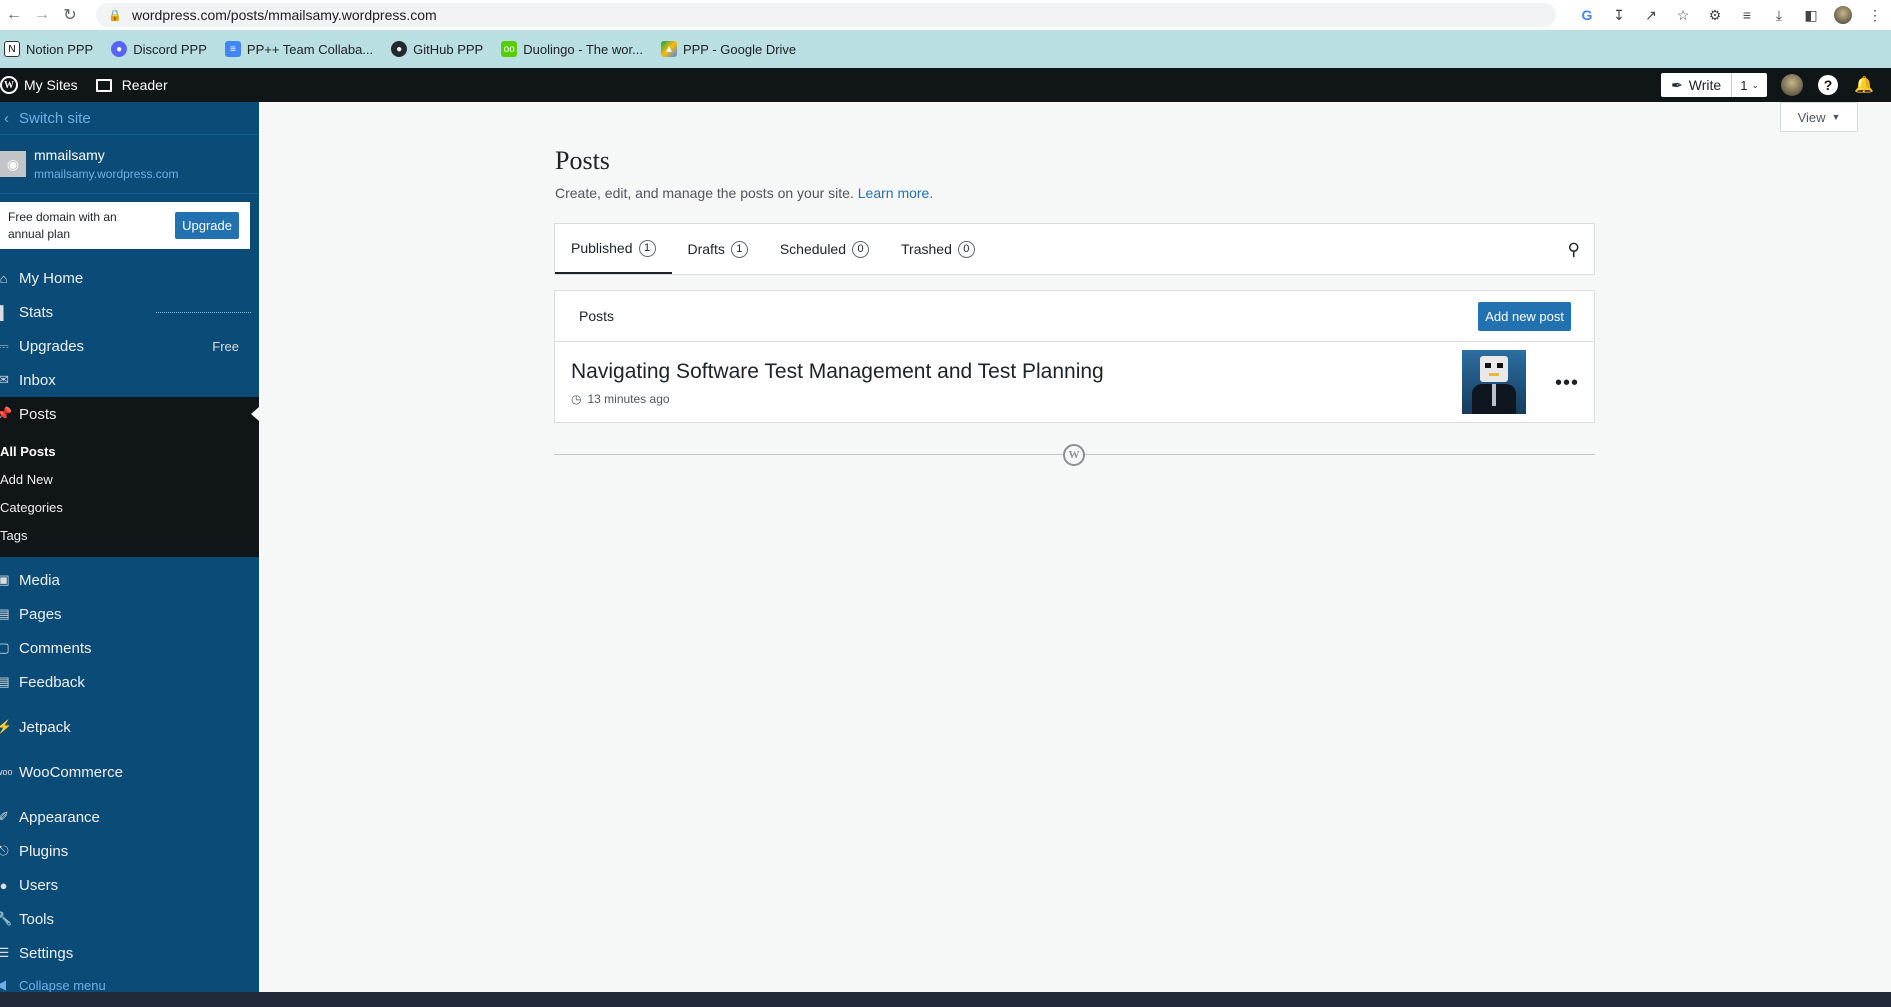 The width and height of the screenshot is (1891, 1007). I want to click on share-icon: ↗, so click(1651, 15).